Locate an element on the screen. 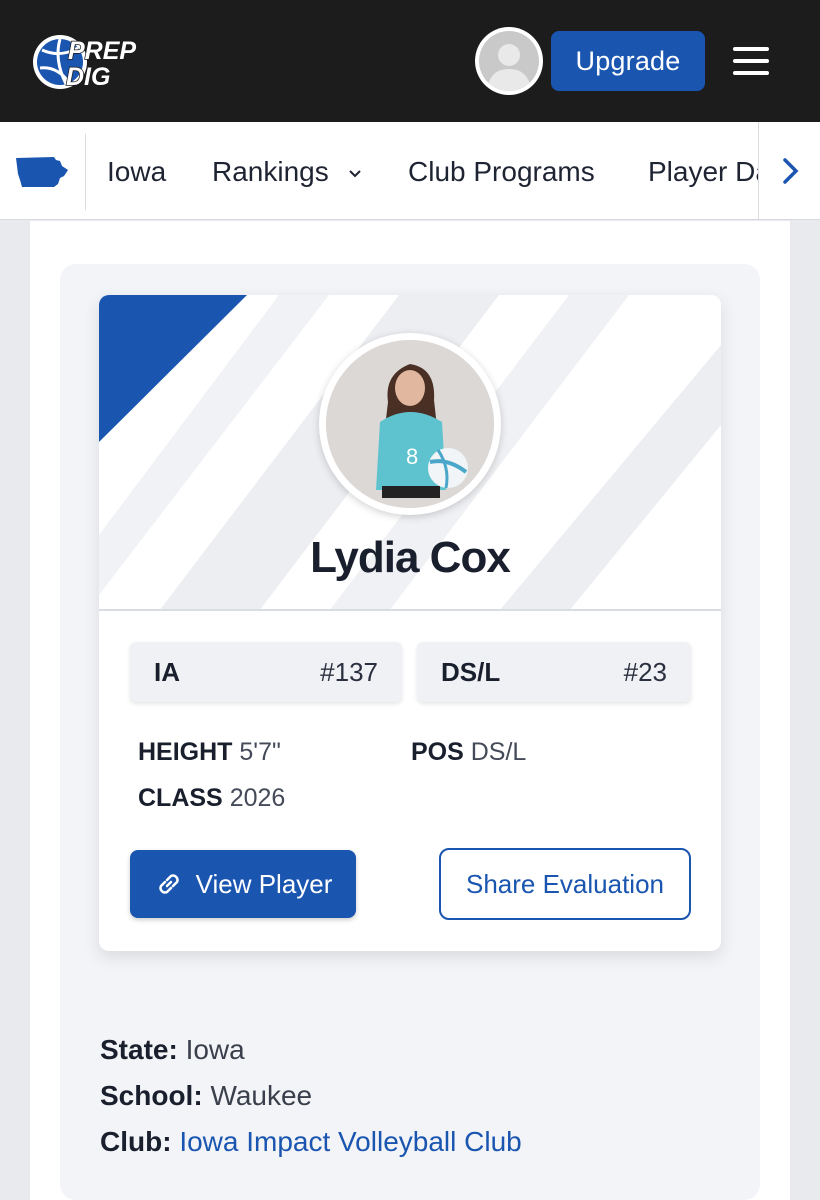 The width and height of the screenshot is (820, 1200). svg-text: 8 is located at coordinates (412, 456).